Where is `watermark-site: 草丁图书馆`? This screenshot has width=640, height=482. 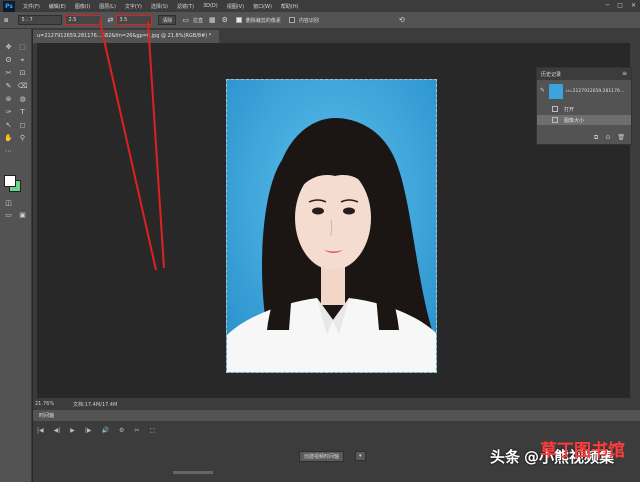 watermark-site: 草丁图书馆 is located at coordinates (582, 451).